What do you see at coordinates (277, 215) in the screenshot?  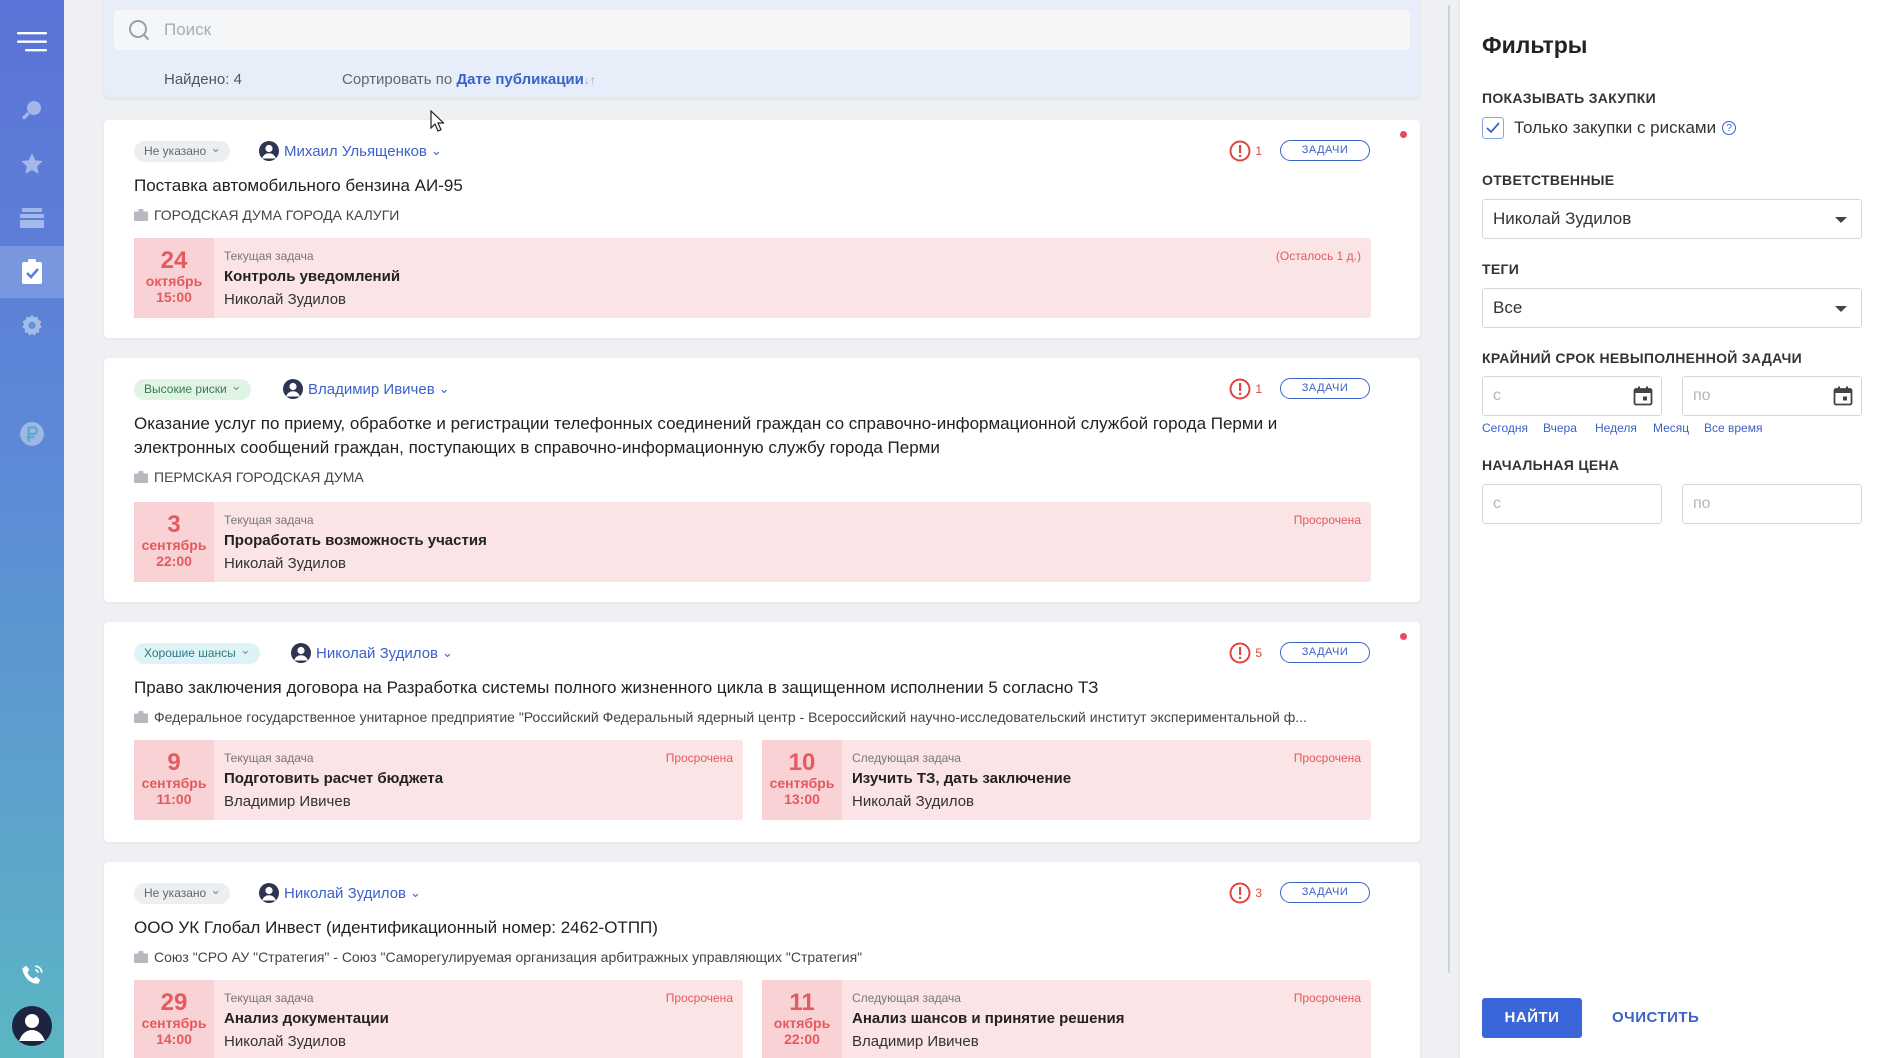 I see `org-name: ГОРОДСКАЯ ДУМА ГОРОДА КАЛУГИ` at bounding box center [277, 215].